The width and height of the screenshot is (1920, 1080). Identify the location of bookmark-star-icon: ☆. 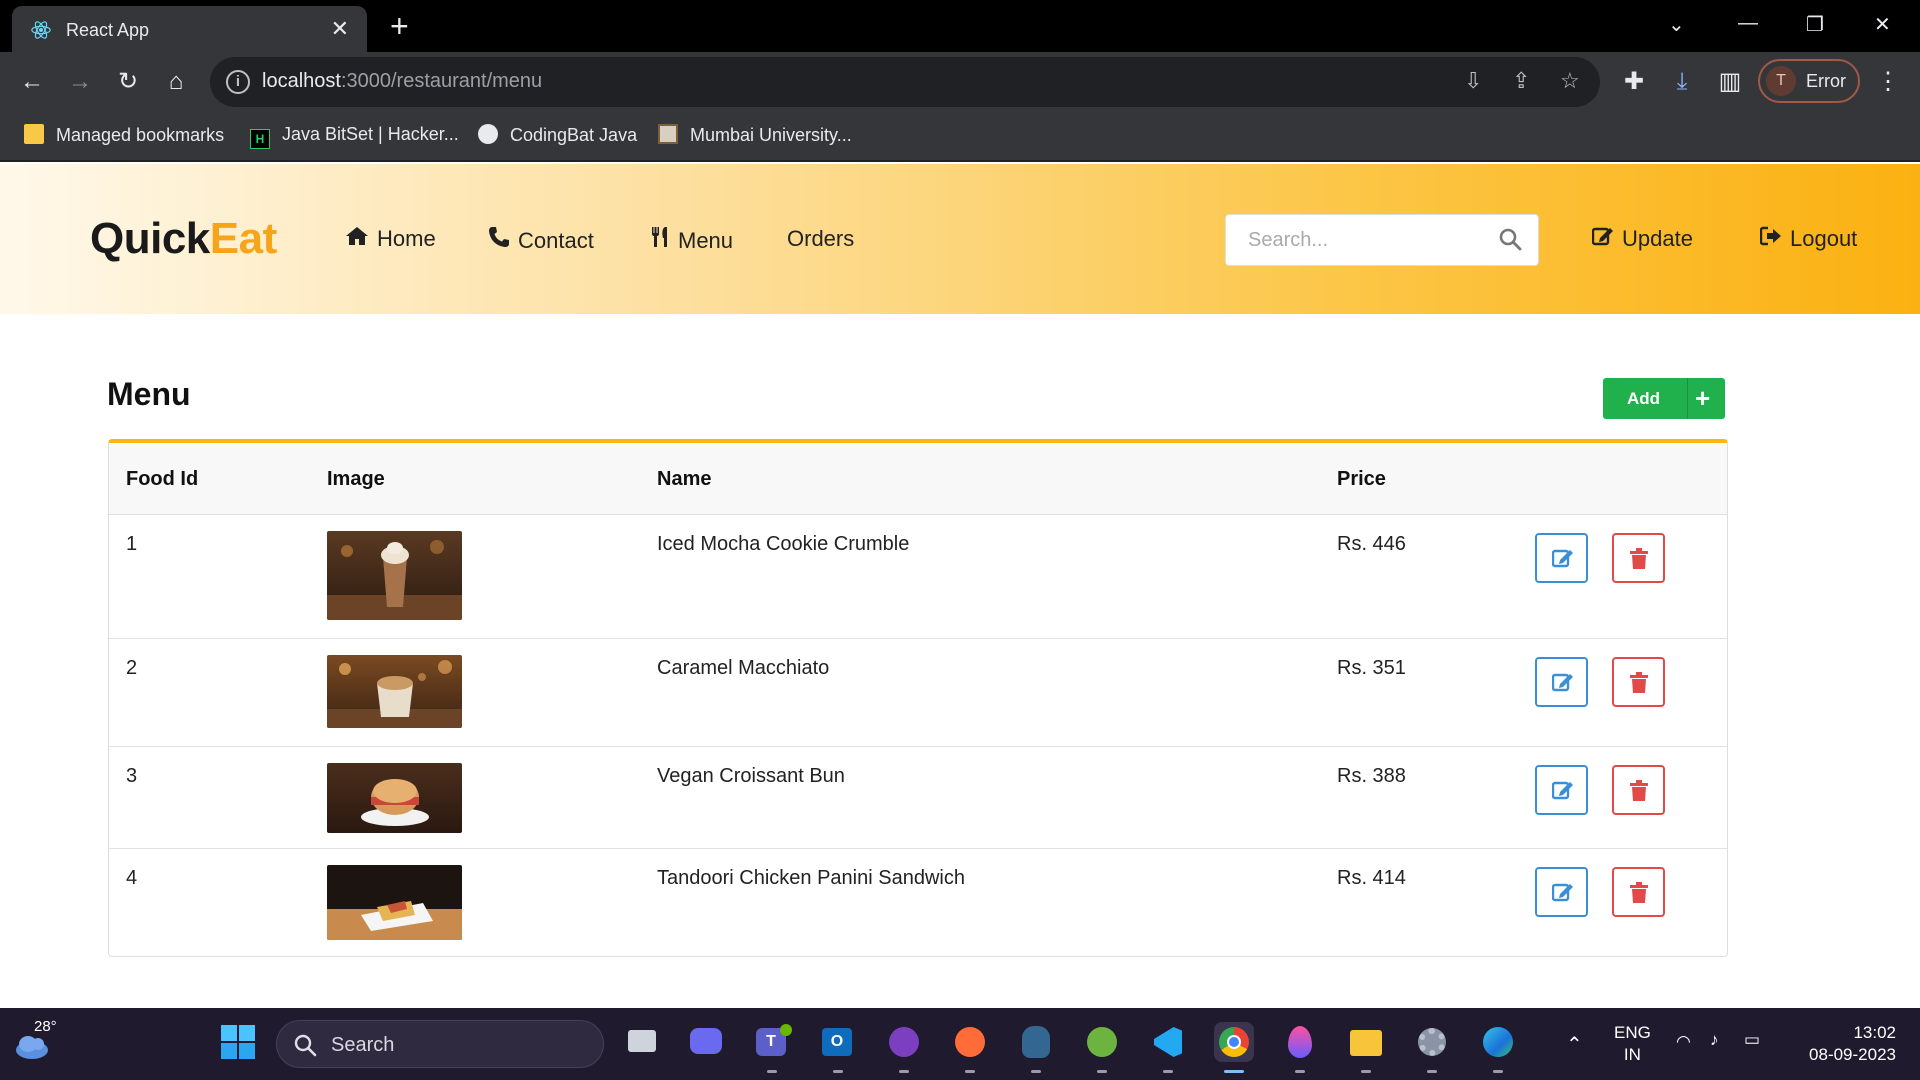
(1570, 81).